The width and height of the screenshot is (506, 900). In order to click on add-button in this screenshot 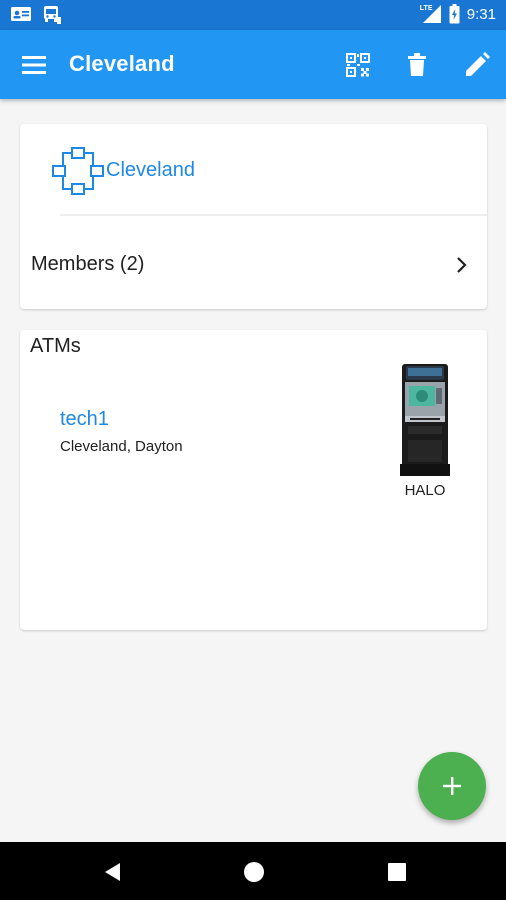, I will do `click(452, 786)`.